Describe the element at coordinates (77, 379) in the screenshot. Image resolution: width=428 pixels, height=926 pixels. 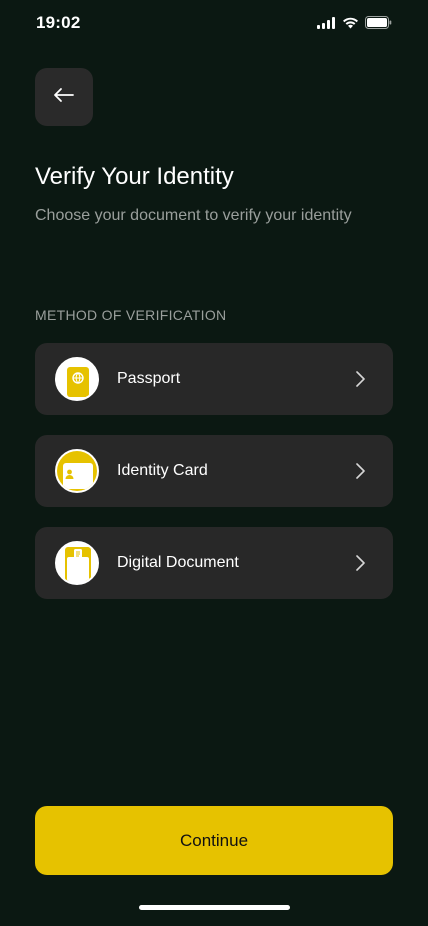
I see `passport-icon` at that location.